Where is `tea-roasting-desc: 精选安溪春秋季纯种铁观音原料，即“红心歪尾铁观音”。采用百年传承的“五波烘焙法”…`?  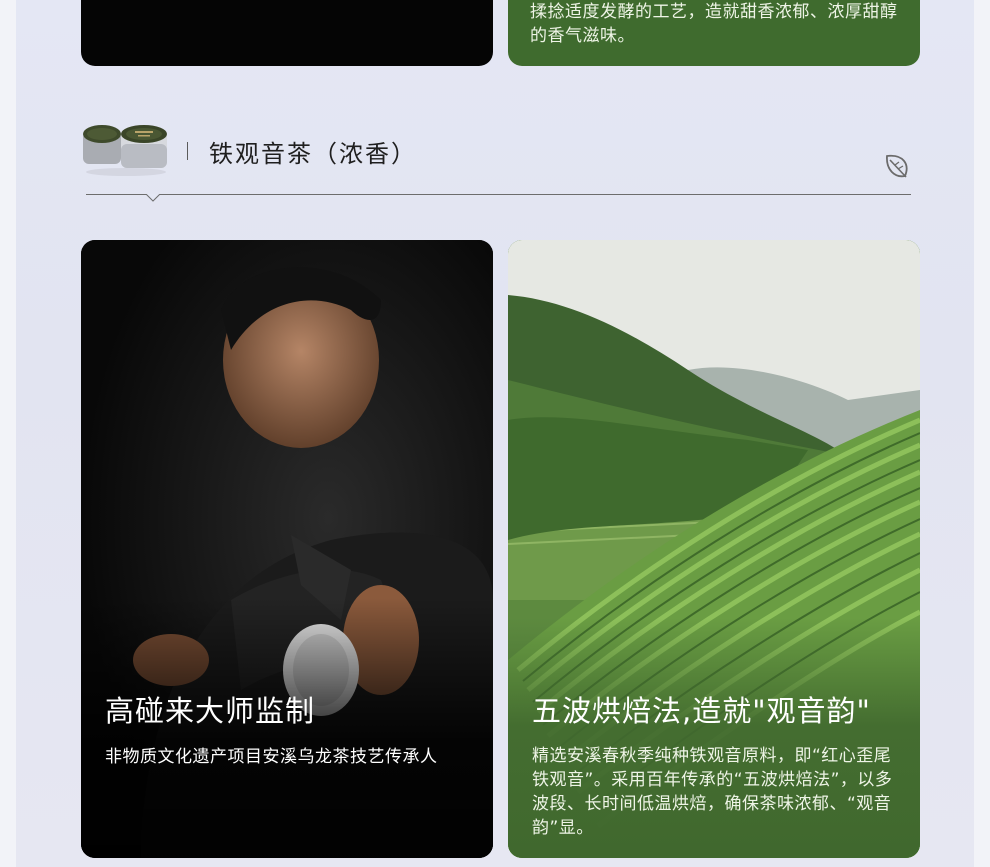 tea-roasting-desc: 精选安溪春秋季纯种铁观音原料，即“红心歪尾铁观音”。采用百年传承的“五波烘焙法”… is located at coordinates (712, 792).